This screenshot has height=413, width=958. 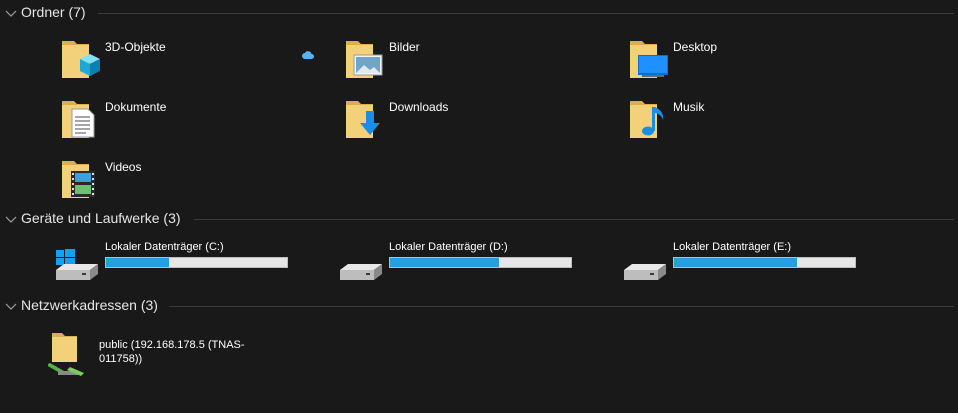 What do you see at coordinates (101, 218) in the screenshot?
I see `group-title: Geräte und Laufwerke (3)` at bounding box center [101, 218].